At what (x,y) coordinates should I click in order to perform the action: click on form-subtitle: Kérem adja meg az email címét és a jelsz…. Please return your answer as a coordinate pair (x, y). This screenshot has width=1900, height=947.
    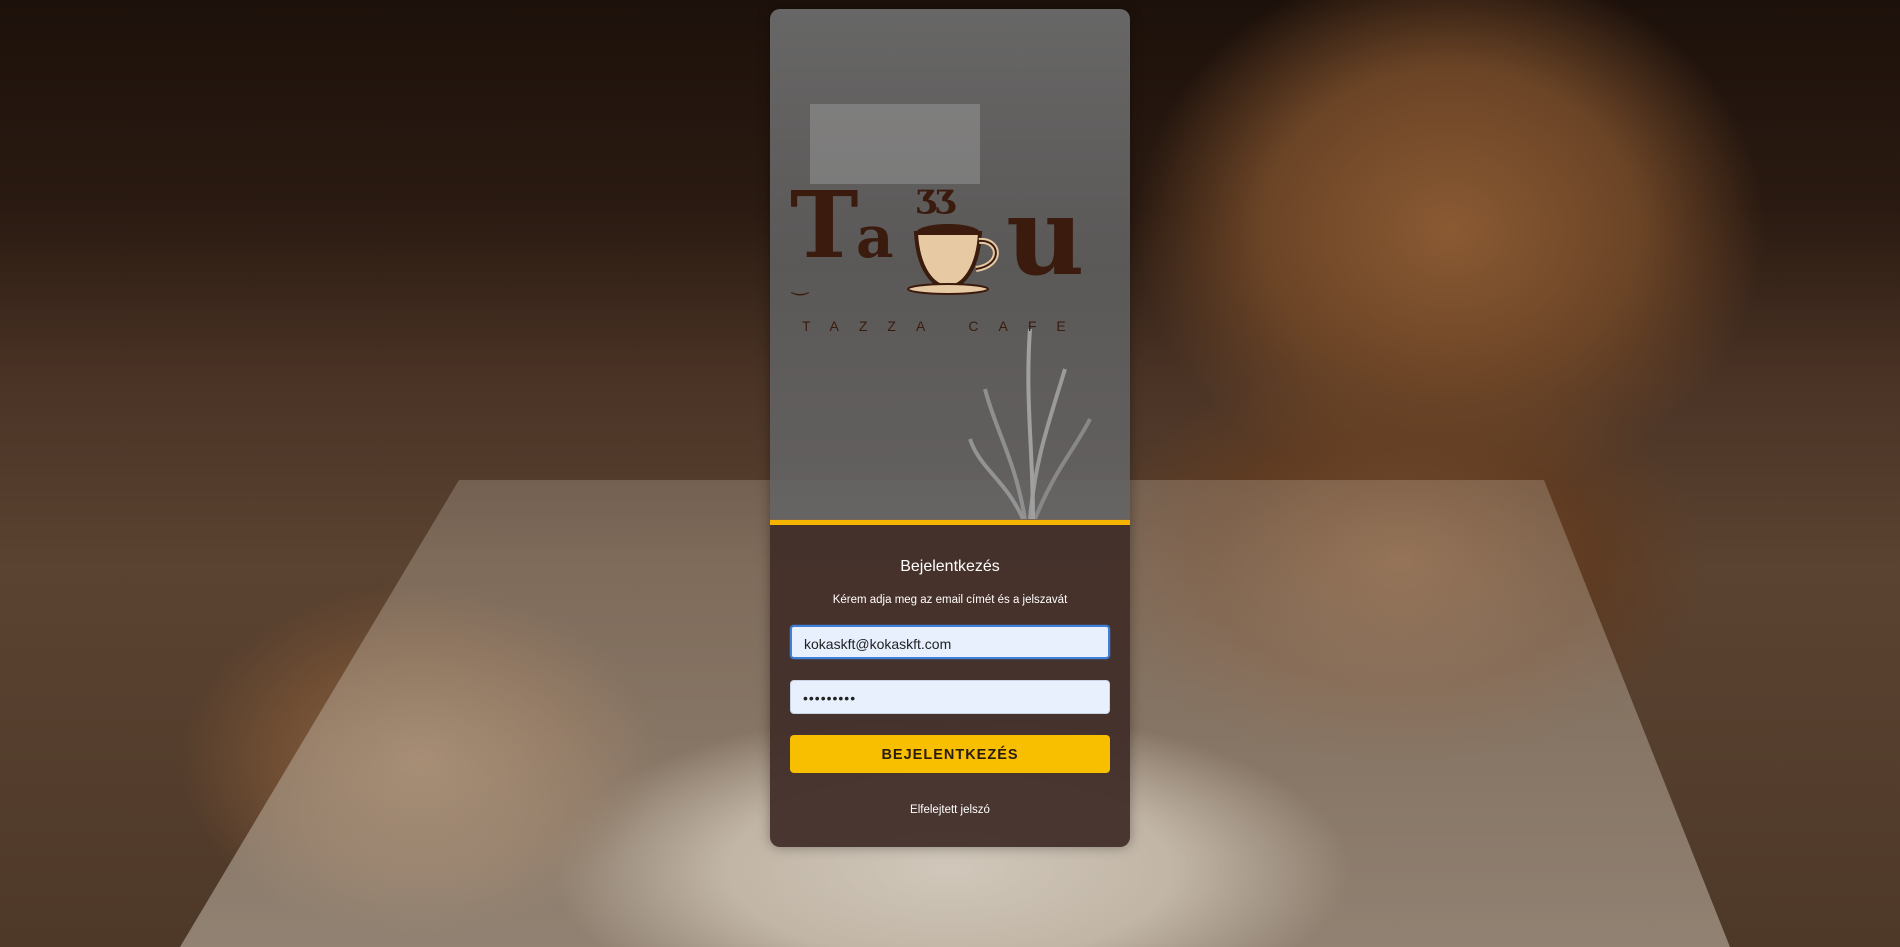
    Looking at the image, I should click on (950, 600).